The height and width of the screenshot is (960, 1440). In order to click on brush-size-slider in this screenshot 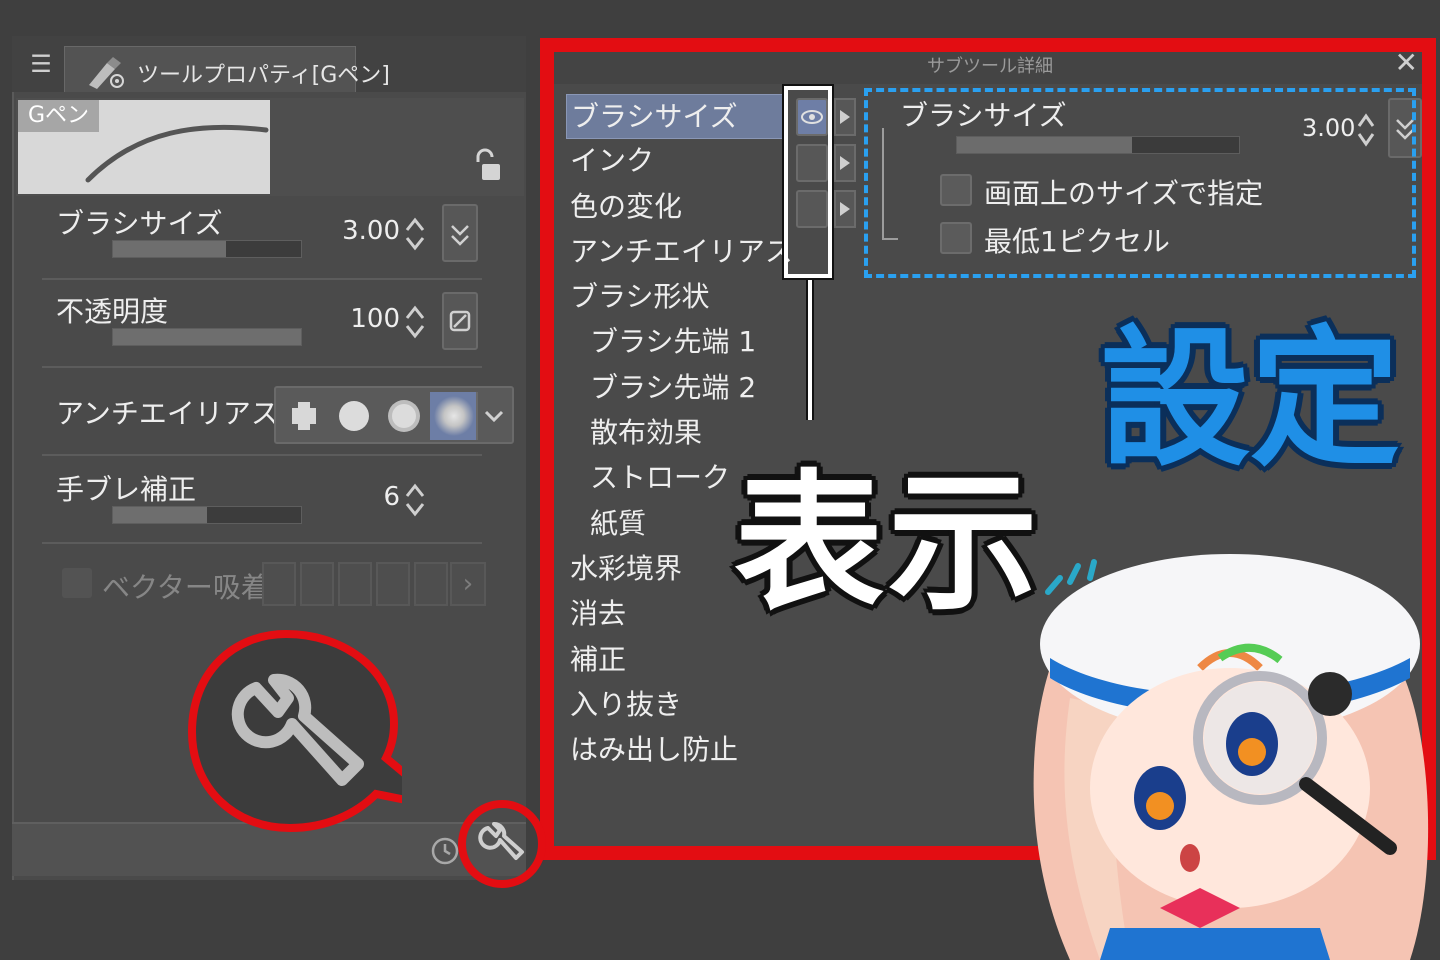, I will do `click(207, 249)`.